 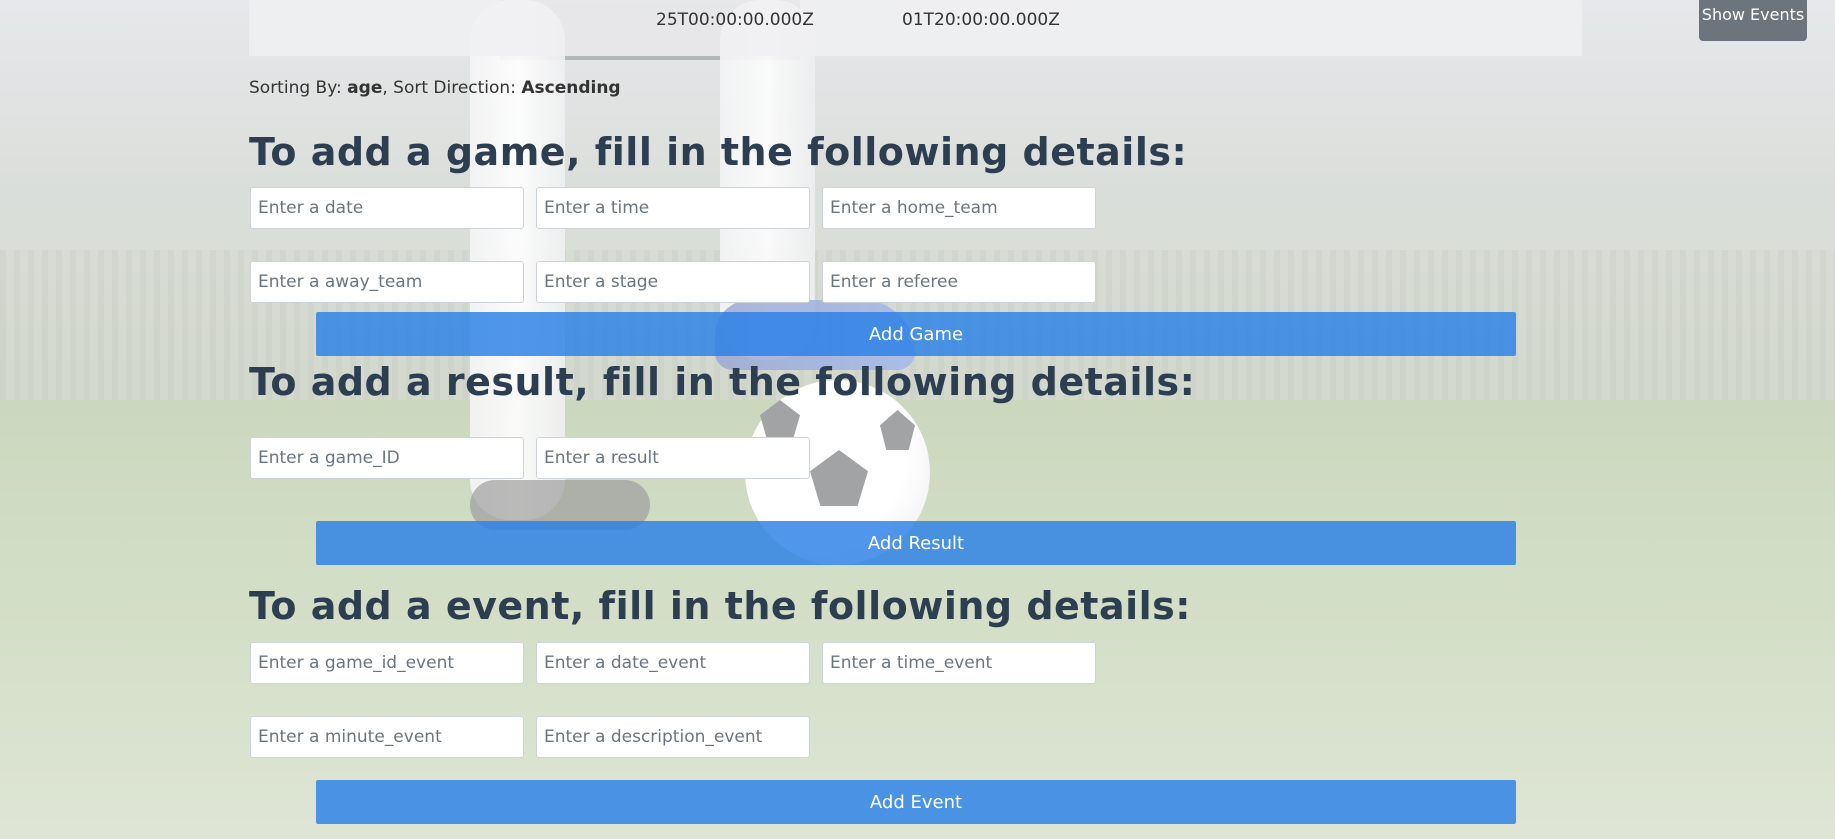 What do you see at coordinates (387, 208) in the screenshot?
I see `game-date-input` at bounding box center [387, 208].